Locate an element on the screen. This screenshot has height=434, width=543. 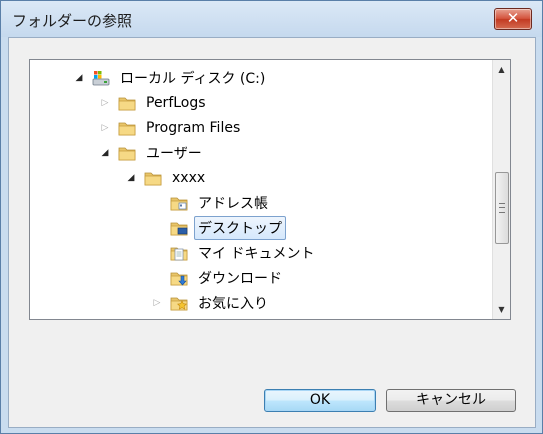
tree-item-label: ダウンロード is located at coordinates (240, 279).